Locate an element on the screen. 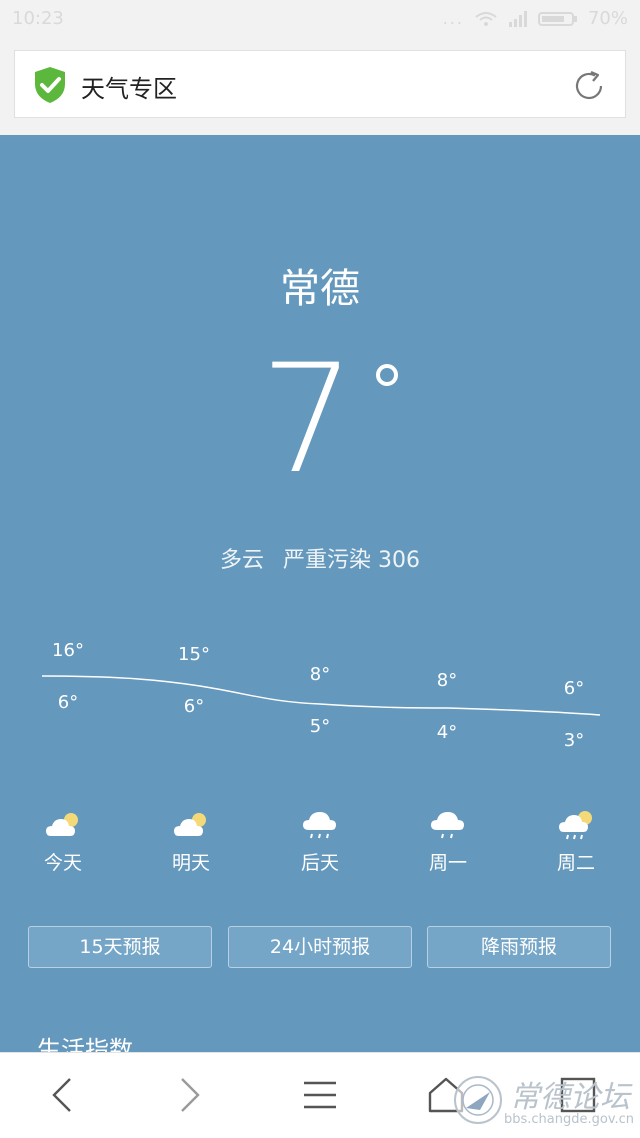 The height and width of the screenshot is (1138, 640). status-time: 10:23 is located at coordinates (38, 18).